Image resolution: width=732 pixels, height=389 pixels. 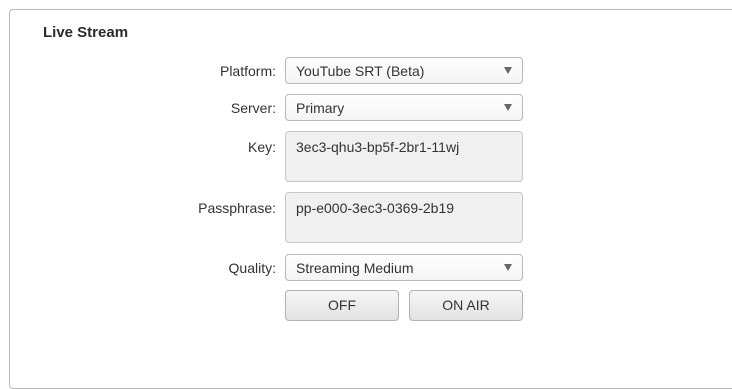 What do you see at coordinates (237, 208) in the screenshot?
I see `passphrase-label: Passphrase:` at bounding box center [237, 208].